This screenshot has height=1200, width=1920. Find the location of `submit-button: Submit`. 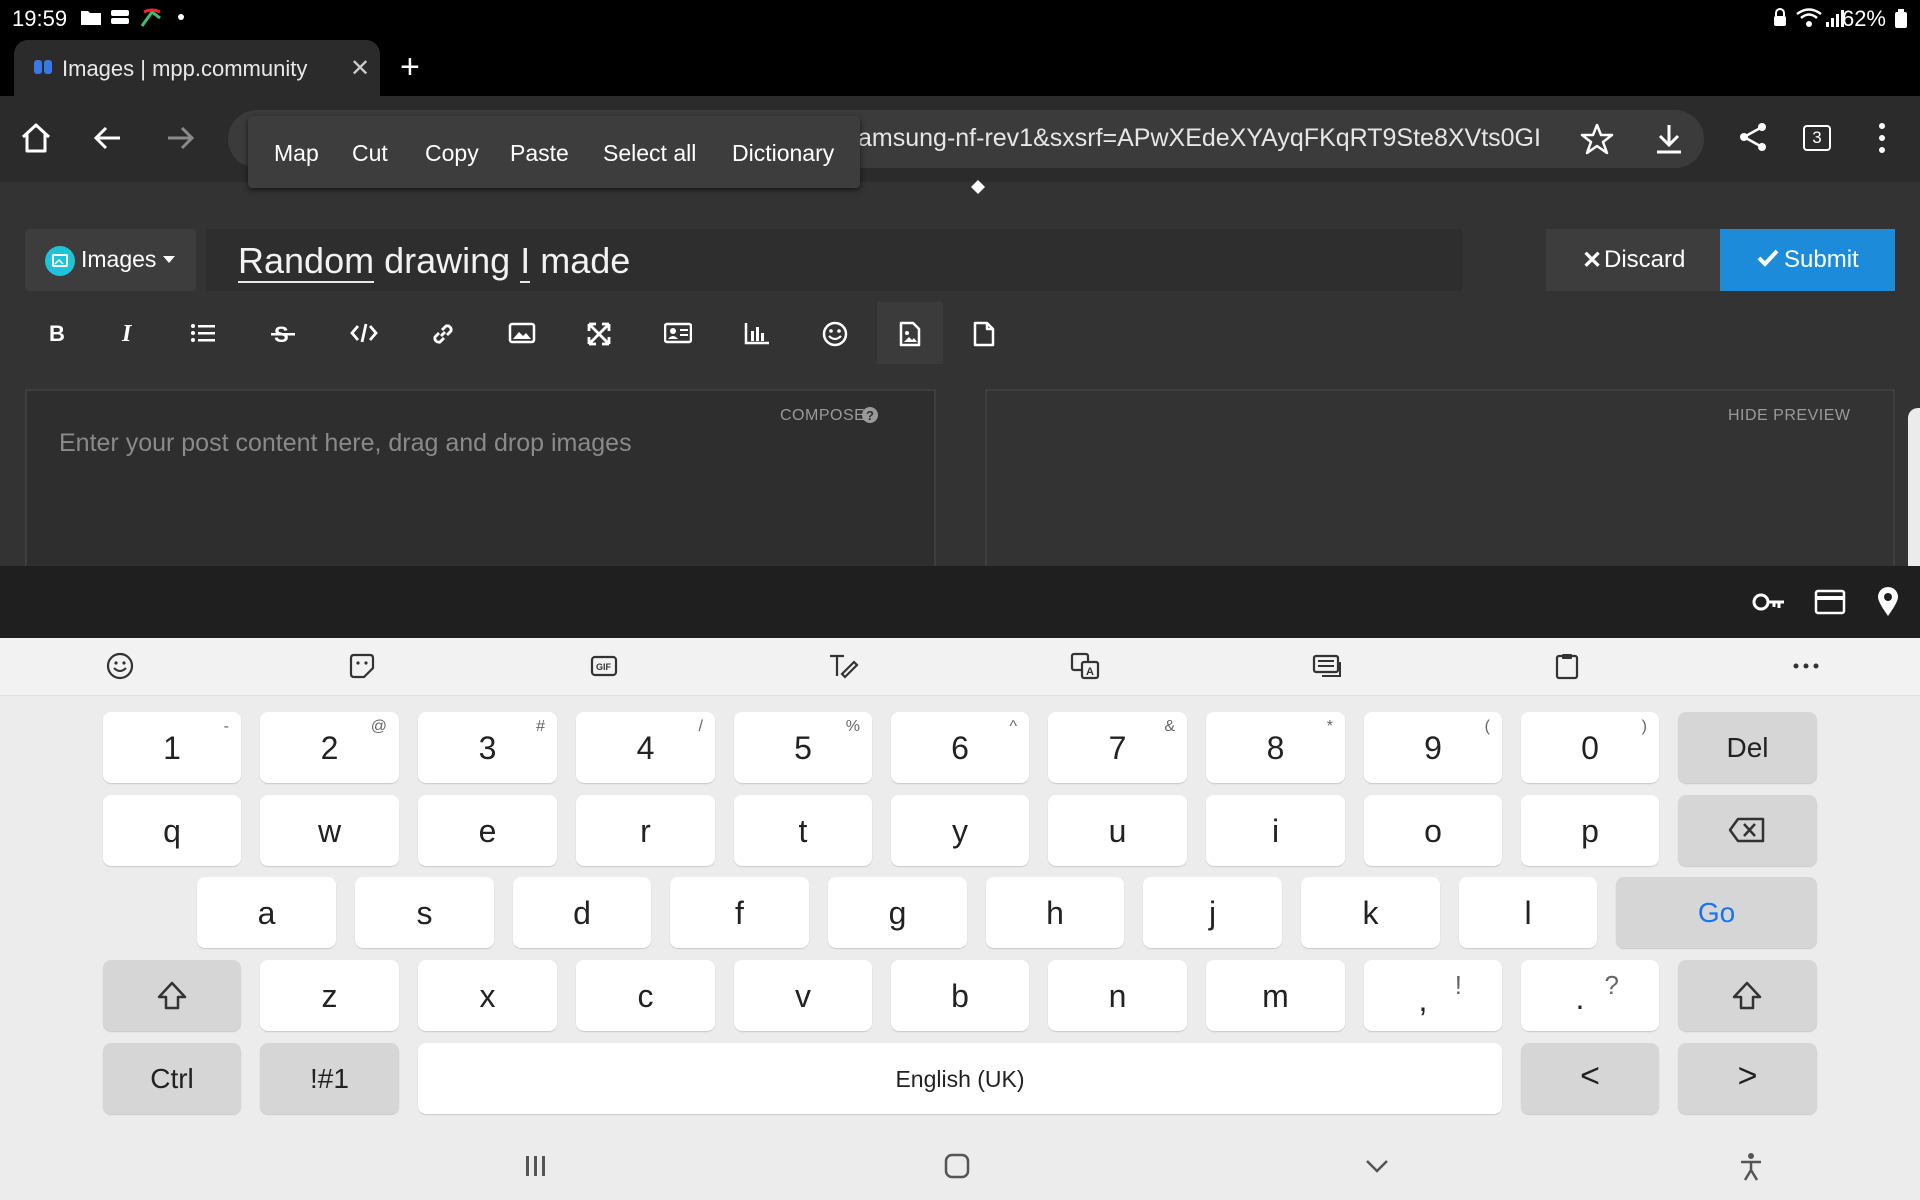

submit-button: Submit is located at coordinates (1807, 260).